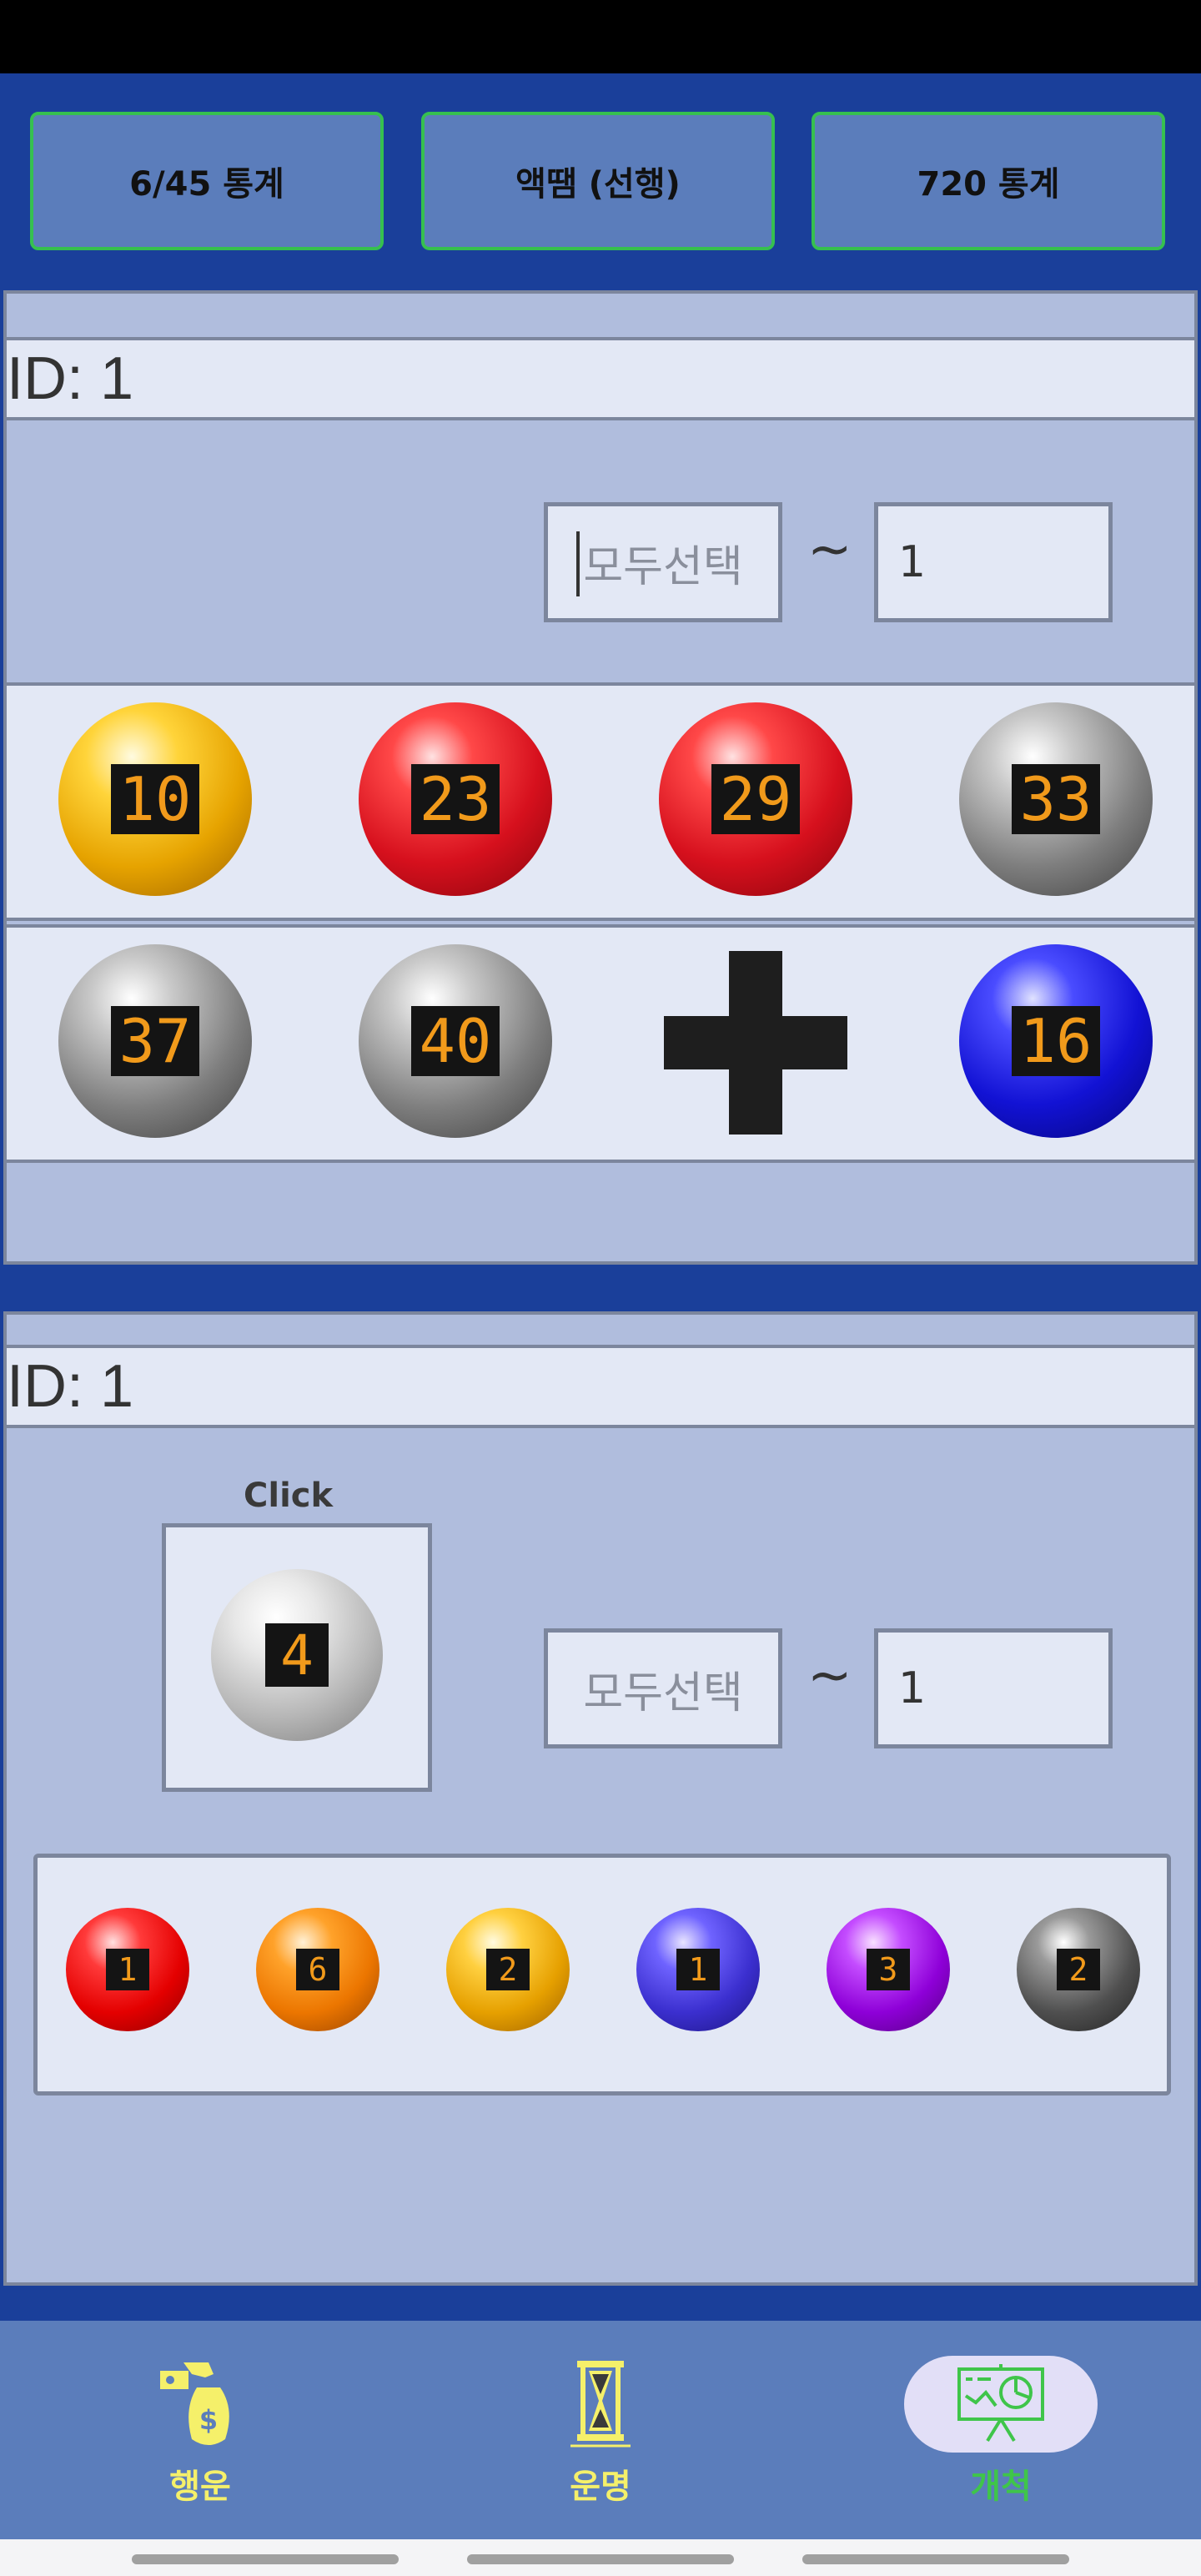 This screenshot has width=1201, height=2576. What do you see at coordinates (602, 1975) in the screenshot?
I see `panel2-ball-row: 1 6 2 1 3 2` at bounding box center [602, 1975].